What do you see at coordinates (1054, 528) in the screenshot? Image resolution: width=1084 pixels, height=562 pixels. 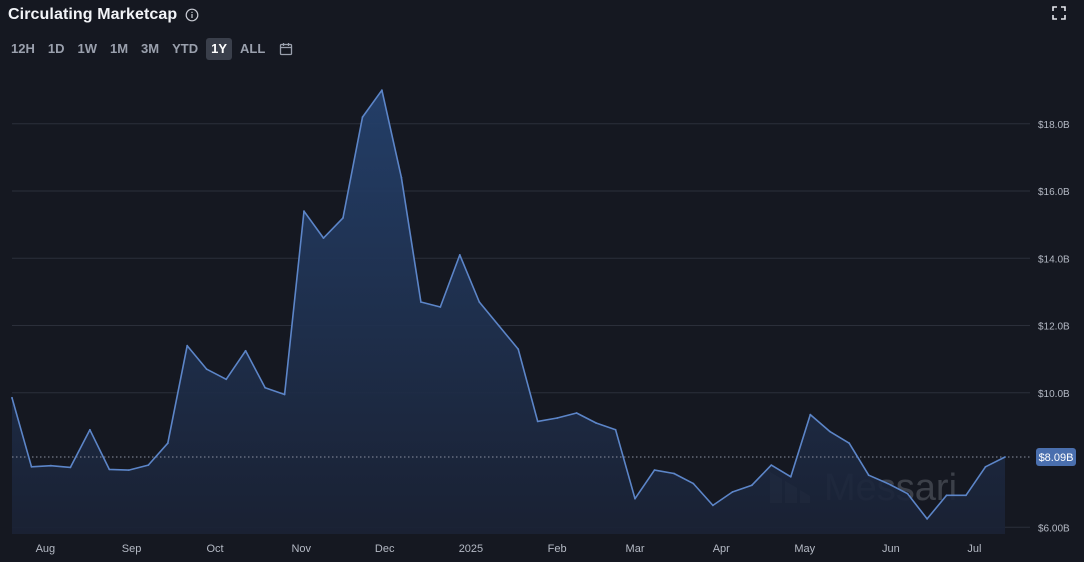 I see `y-tick-label: $6.00B` at bounding box center [1054, 528].